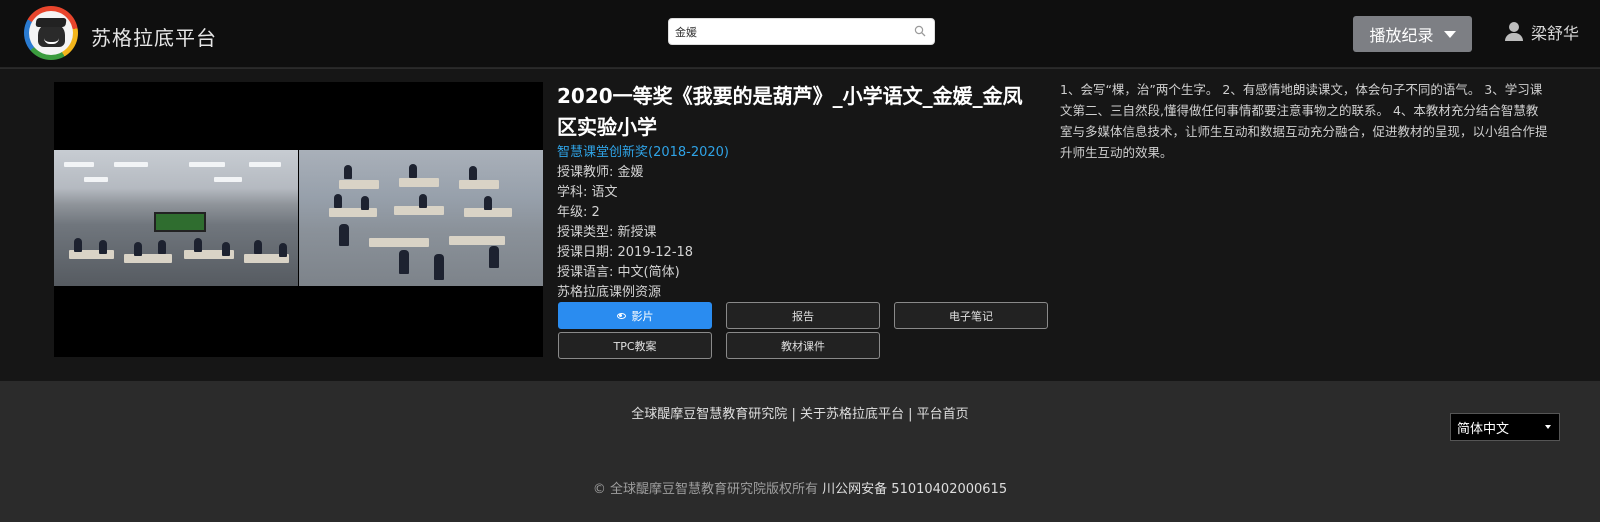 The width and height of the screenshot is (1600, 522). What do you see at coordinates (421, 218) in the screenshot?
I see `classroom-view-right` at bounding box center [421, 218].